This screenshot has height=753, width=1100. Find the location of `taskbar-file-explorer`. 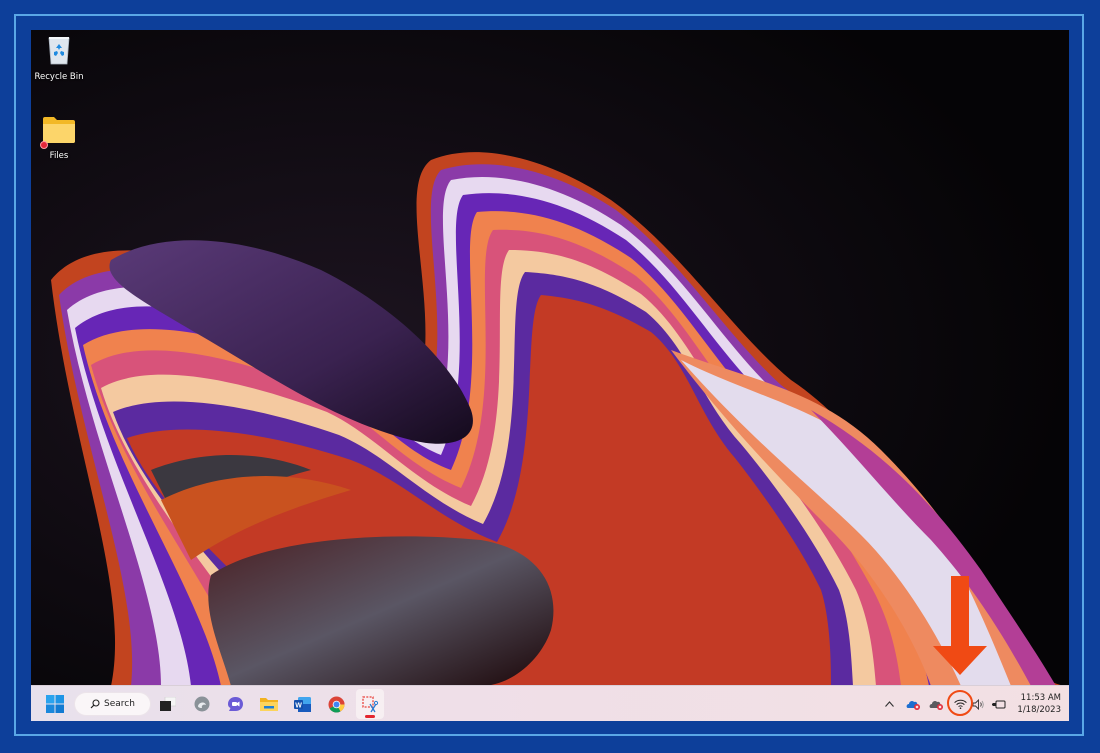

taskbar-file-explorer is located at coordinates (269, 704).